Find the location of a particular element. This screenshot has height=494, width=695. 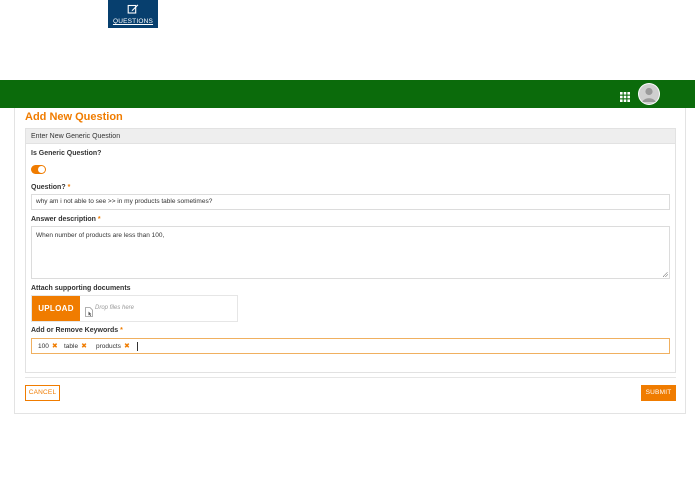

nav-questions-label: QUESTIONS is located at coordinates (133, 21).